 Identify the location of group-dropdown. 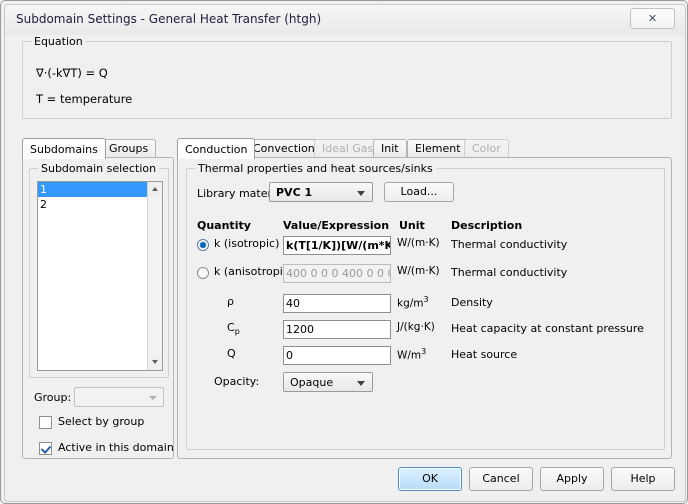
(119, 397).